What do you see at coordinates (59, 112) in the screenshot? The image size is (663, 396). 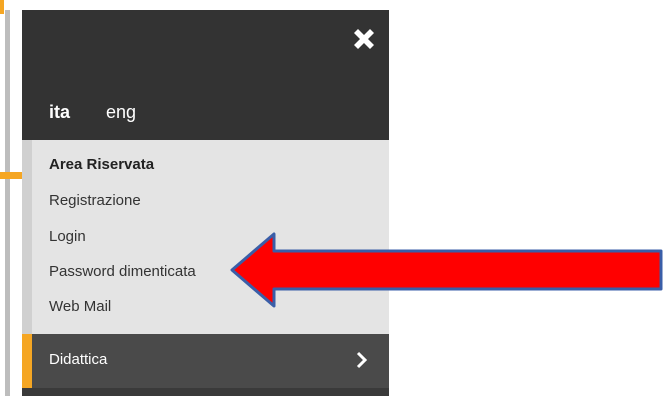 I see `language-ita: ita` at bounding box center [59, 112].